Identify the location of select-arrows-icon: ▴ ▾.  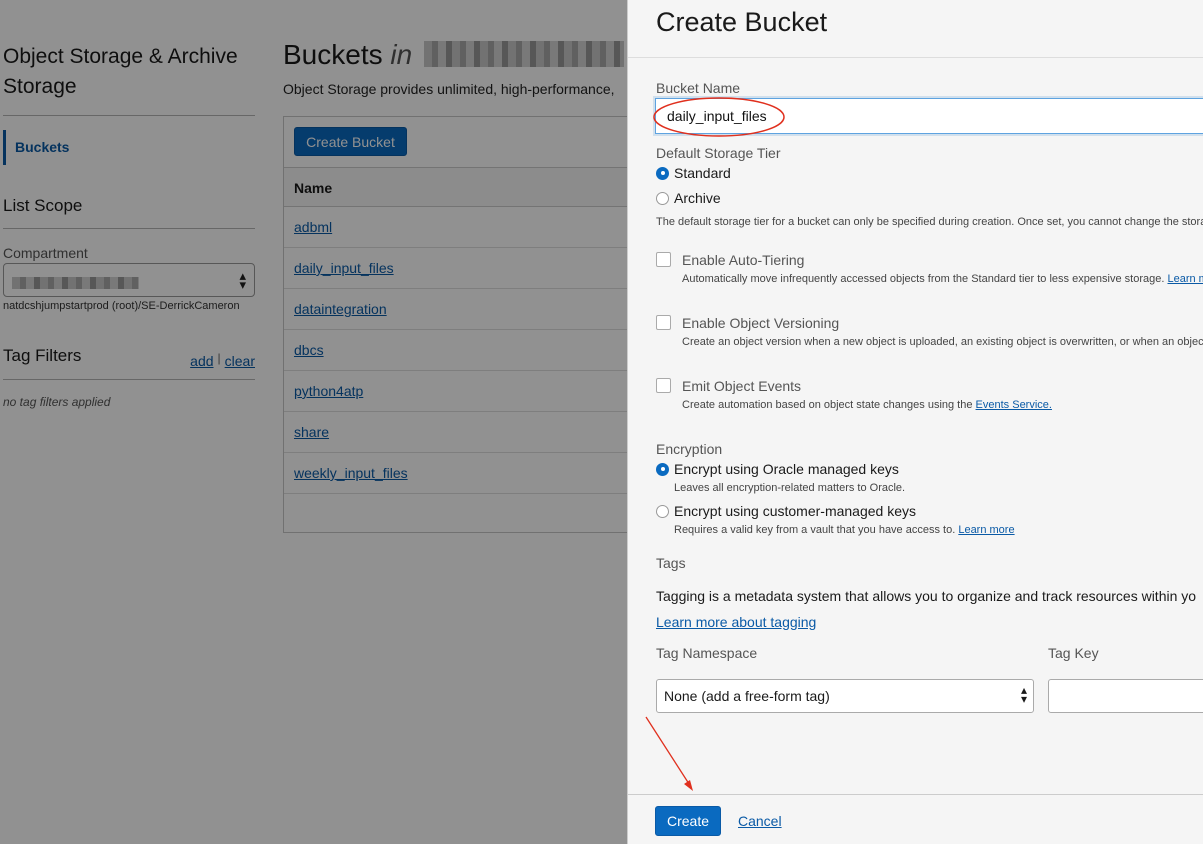
(1023, 694).